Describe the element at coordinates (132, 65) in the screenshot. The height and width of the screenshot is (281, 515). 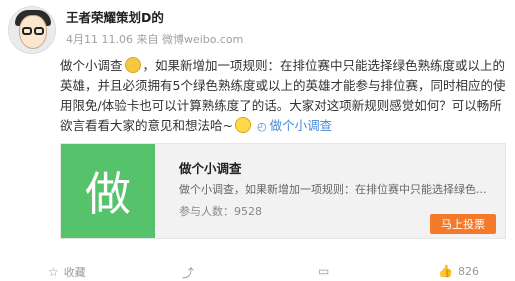
I see `cat-face-emoji-icon` at that location.